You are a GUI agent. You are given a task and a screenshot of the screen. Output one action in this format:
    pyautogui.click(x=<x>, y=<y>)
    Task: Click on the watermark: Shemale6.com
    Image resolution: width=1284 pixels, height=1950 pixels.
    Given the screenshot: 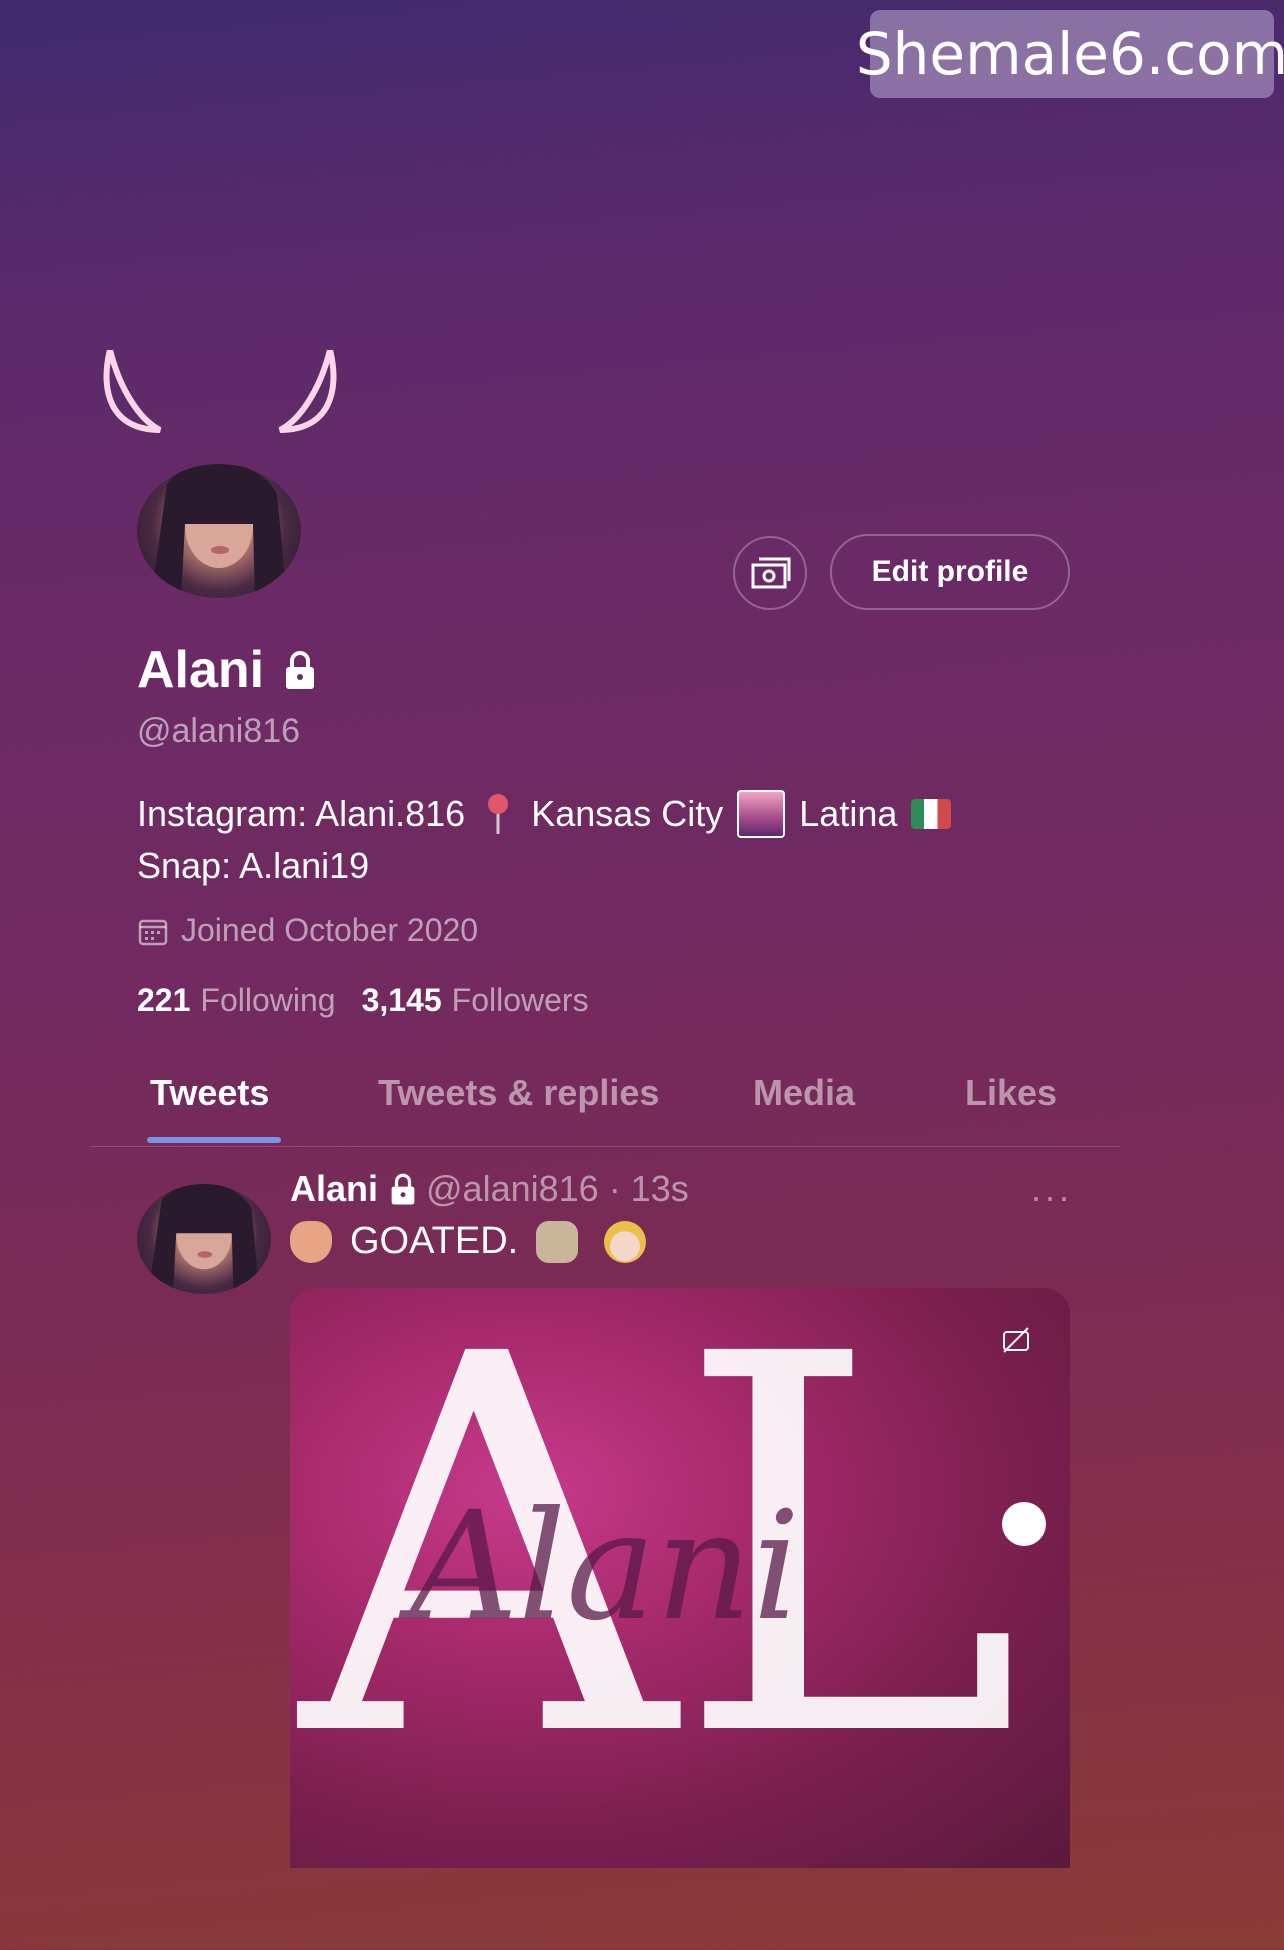 What is the action you would take?
    pyautogui.click(x=1070, y=54)
    